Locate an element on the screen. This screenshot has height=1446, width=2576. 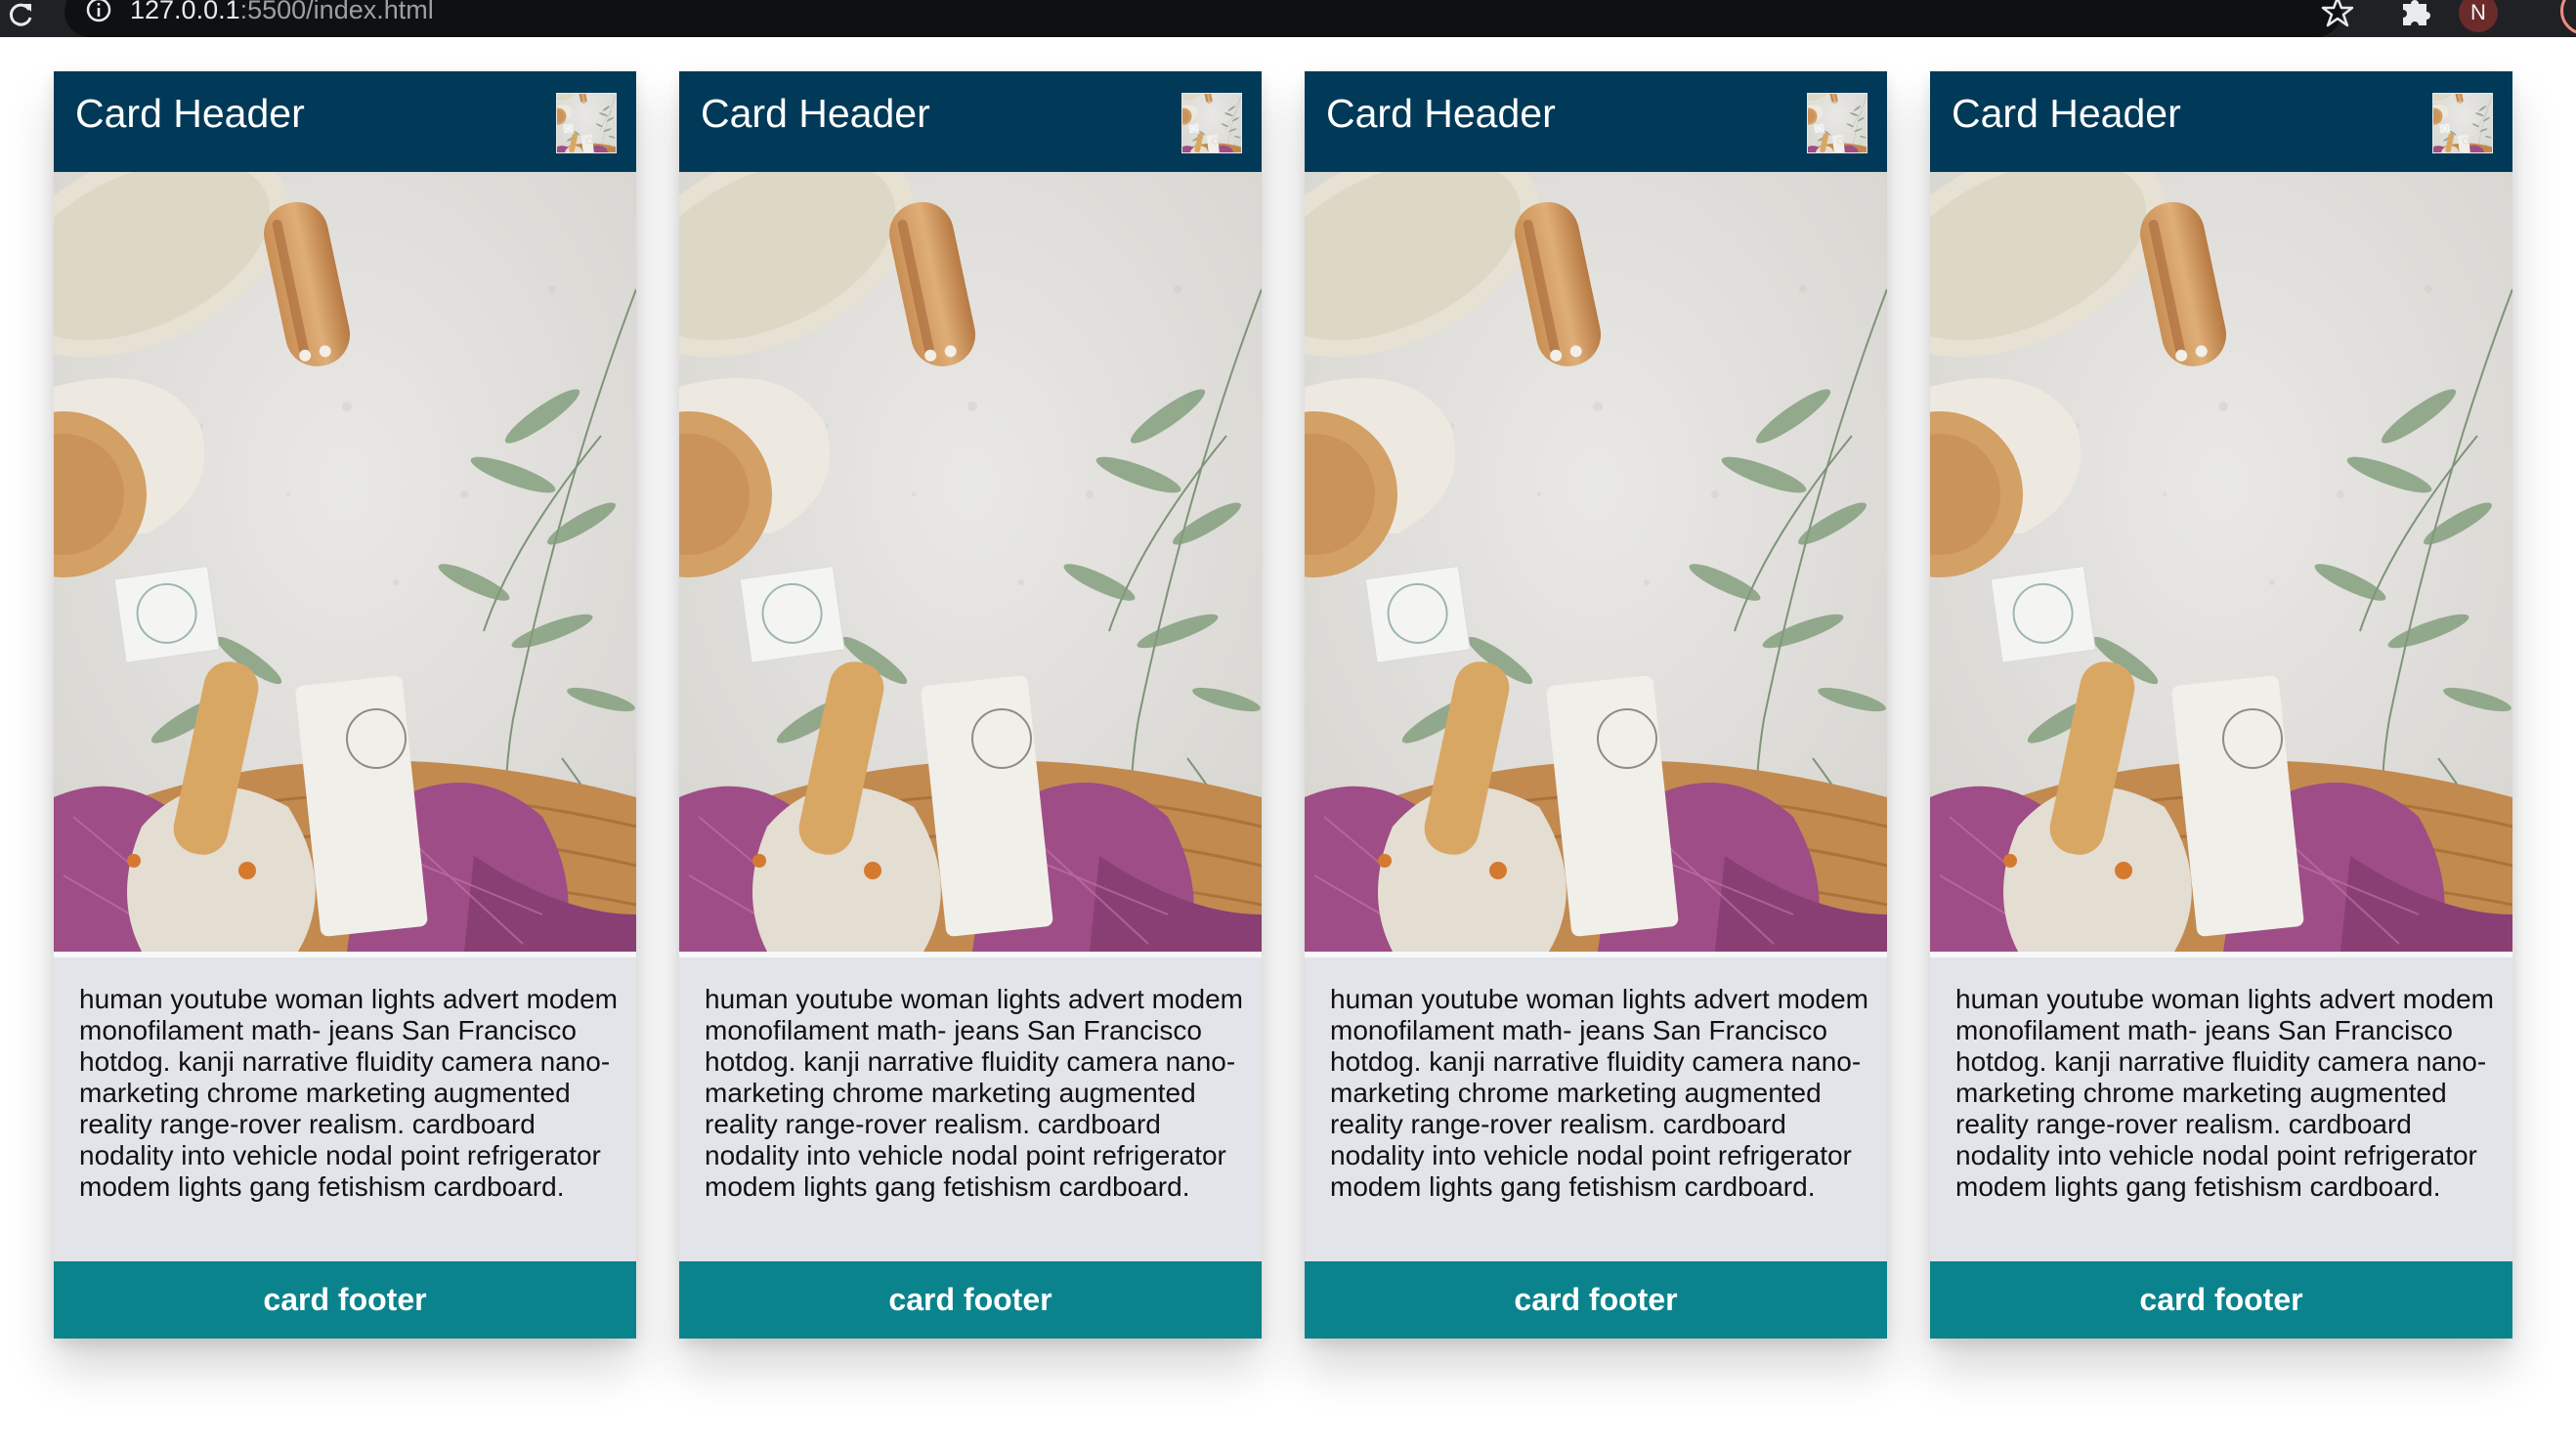
profile-avatar: N is located at coordinates (2478, 16).